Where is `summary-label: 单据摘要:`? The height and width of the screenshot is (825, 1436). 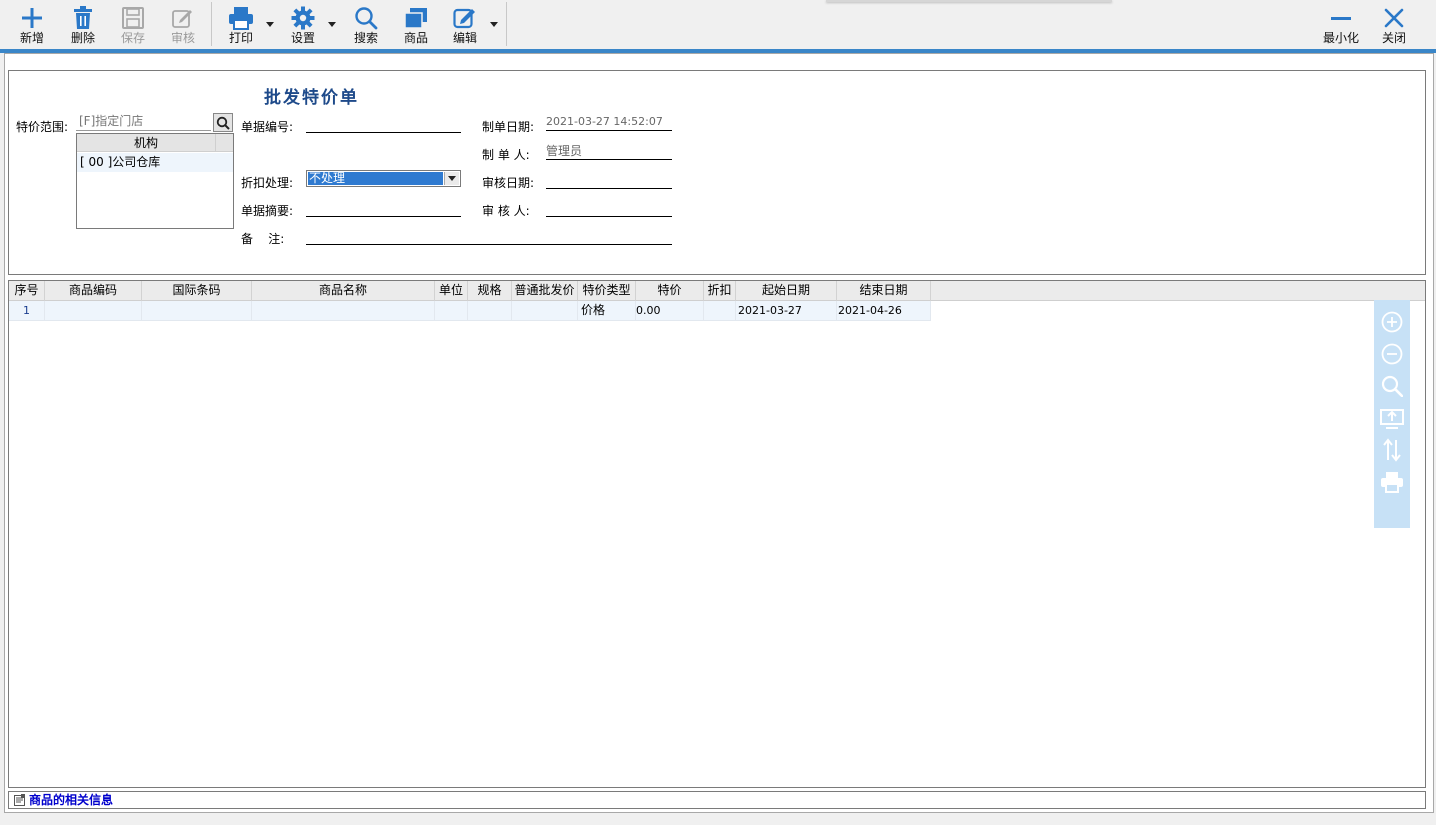
summary-label: 单据摘要: is located at coordinates (267, 211).